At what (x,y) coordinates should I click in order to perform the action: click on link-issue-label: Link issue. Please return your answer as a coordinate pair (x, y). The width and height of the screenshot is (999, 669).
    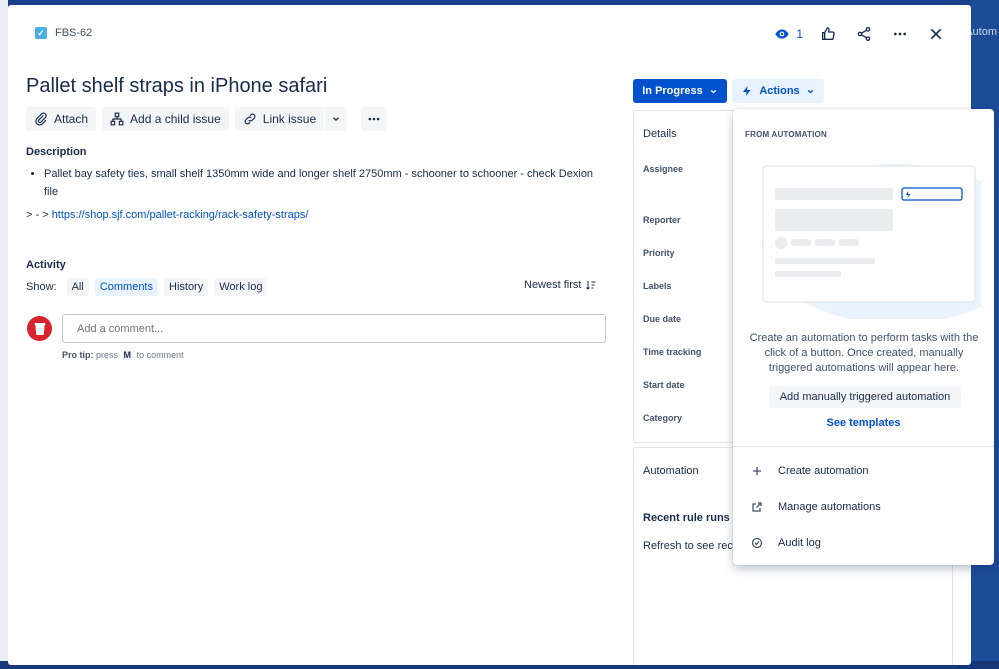
    Looking at the image, I should click on (289, 119).